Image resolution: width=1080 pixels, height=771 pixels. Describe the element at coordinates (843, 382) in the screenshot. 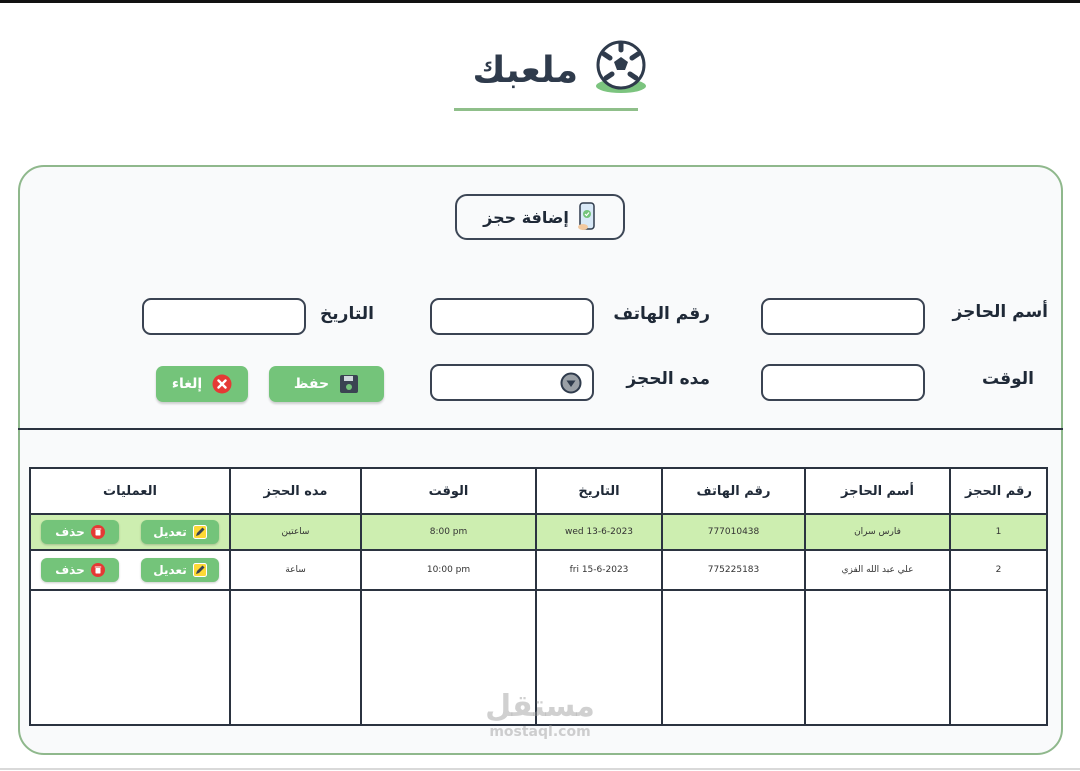

I see `time-input` at that location.